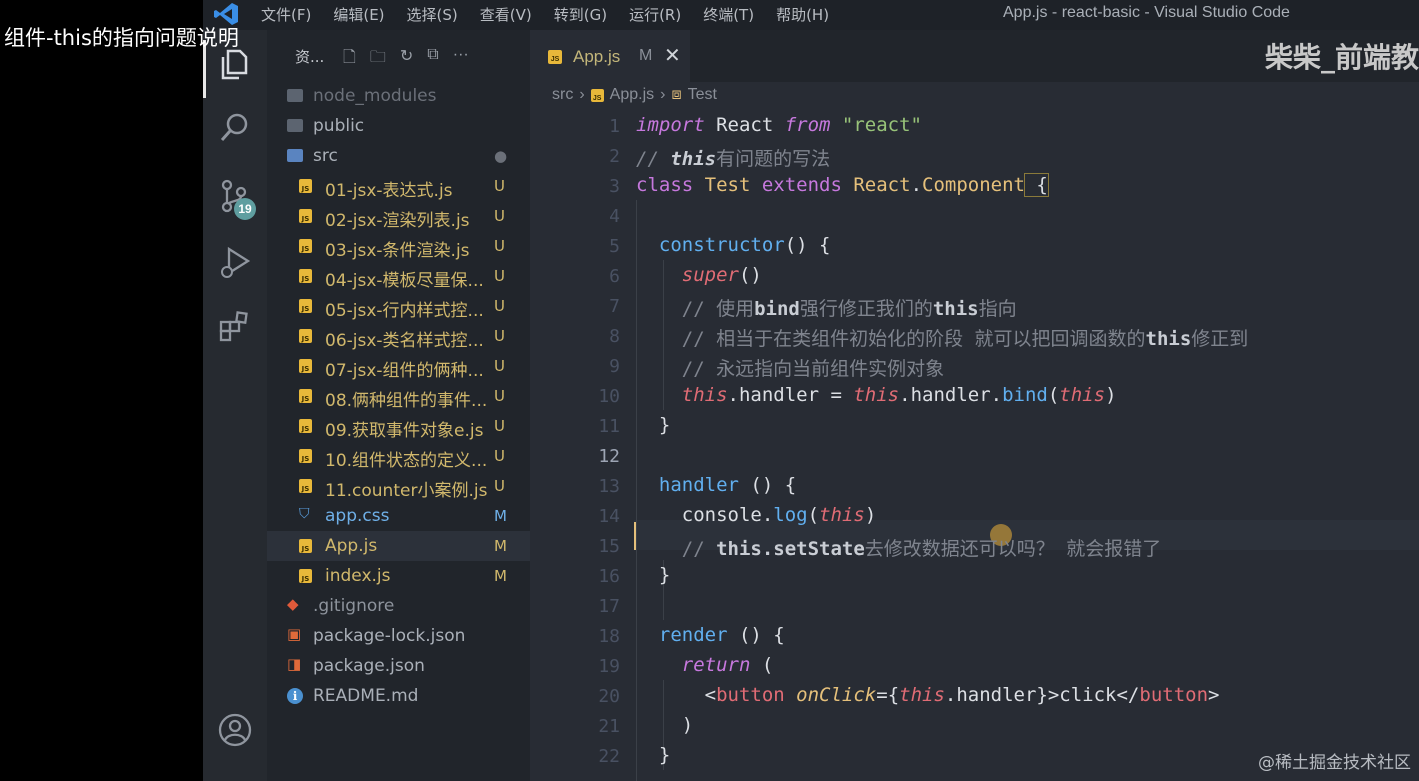 The width and height of the screenshot is (1419, 781). I want to click on file-tree-item: public, so click(398, 126).